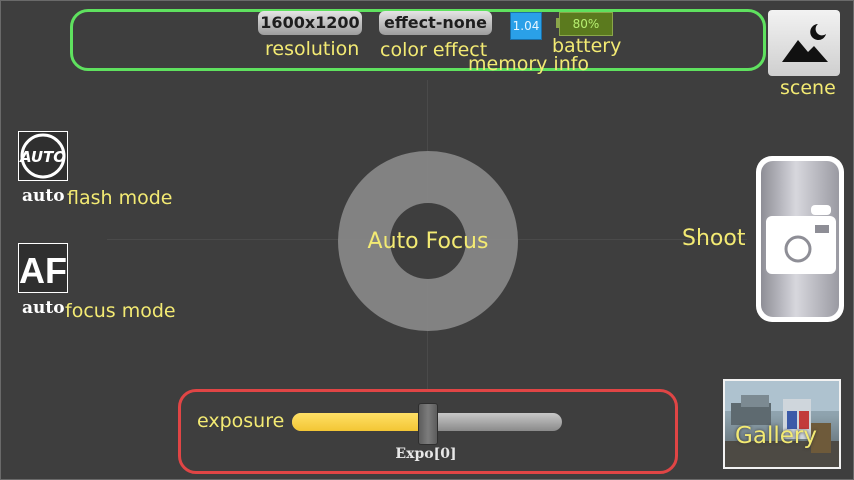 This screenshot has width=854, height=480. I want to click on svg-text: AF, so click(43, 270).